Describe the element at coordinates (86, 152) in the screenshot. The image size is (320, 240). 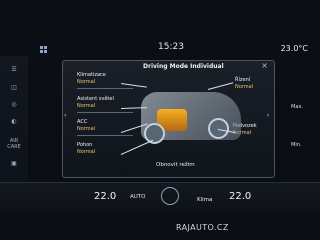
I see `drive-value: Normal` at that location.